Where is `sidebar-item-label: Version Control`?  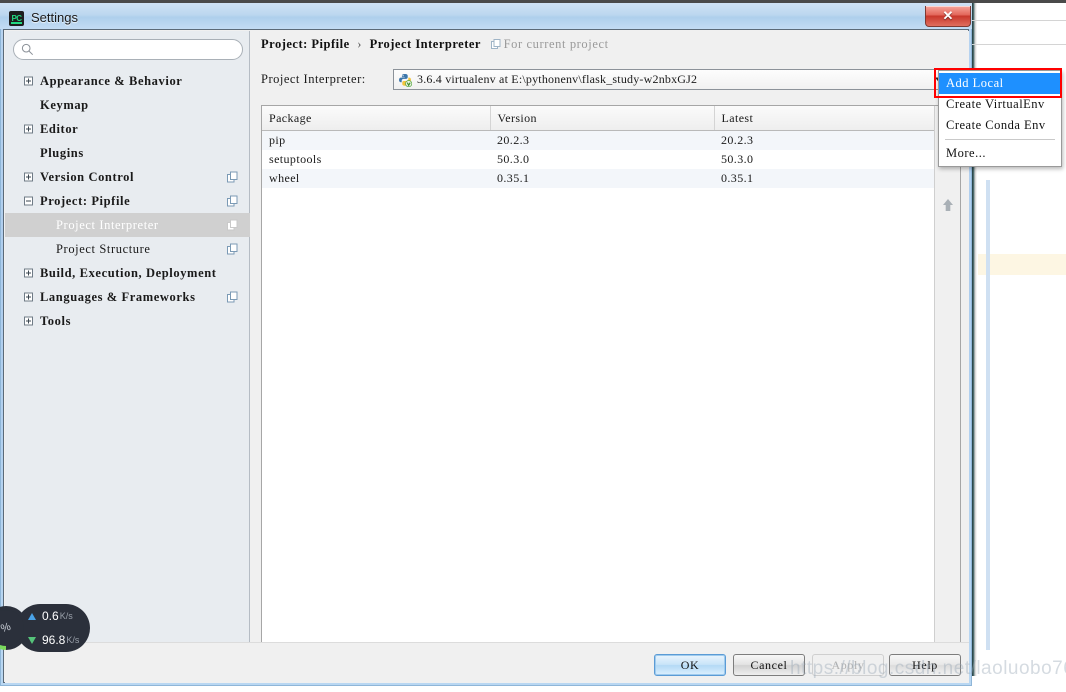
sidebar-item-label: Version Control is located at coordinates (87, 176).